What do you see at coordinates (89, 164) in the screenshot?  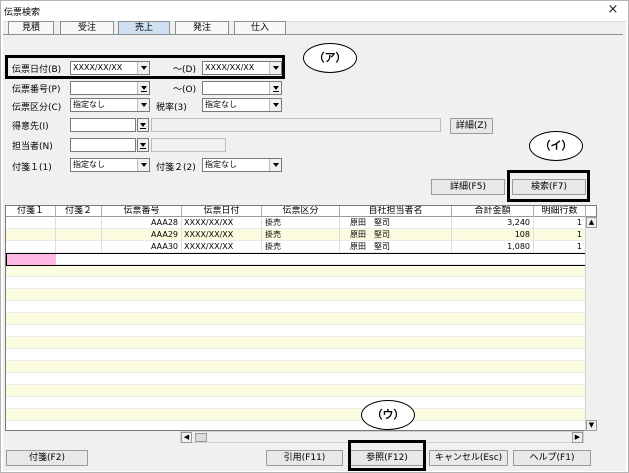 I see `tag1-value: 指定なし` at bounding box center [89, 164].